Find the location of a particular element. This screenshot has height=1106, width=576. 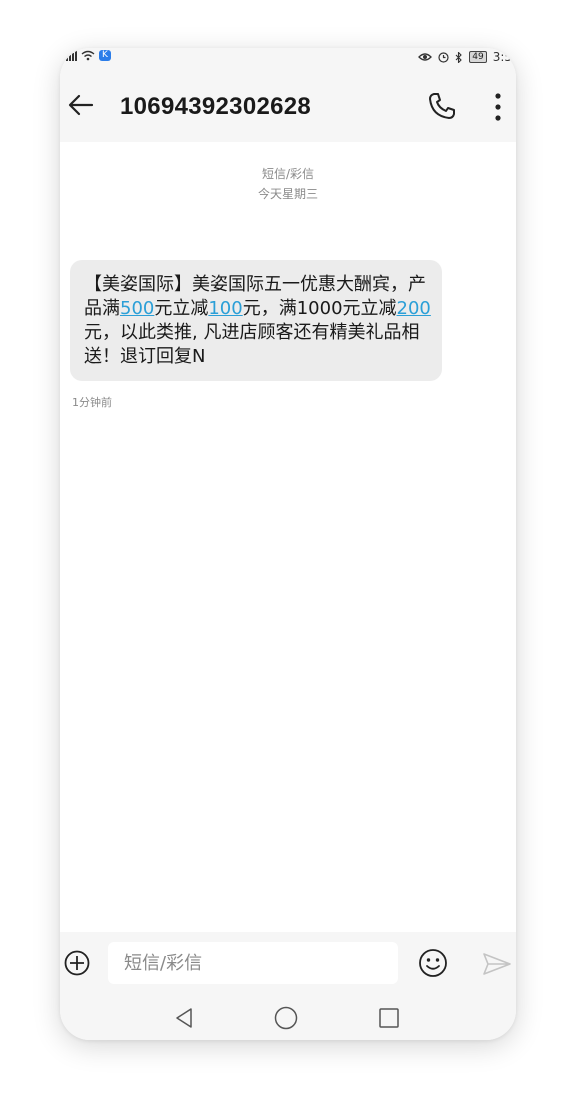

arrow-left-icon is located at coordinates (81, 105).